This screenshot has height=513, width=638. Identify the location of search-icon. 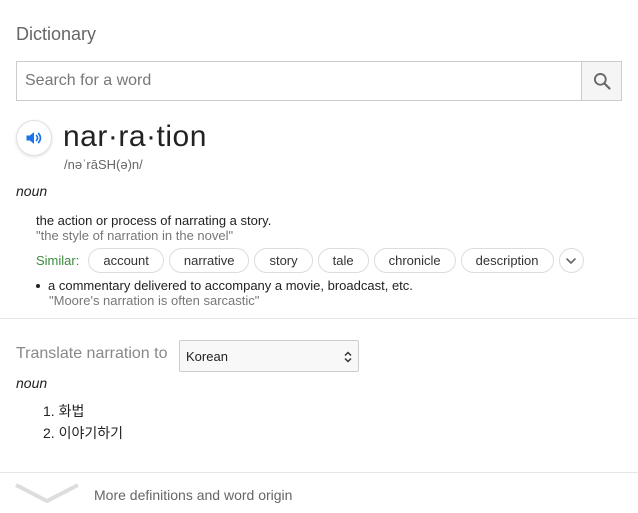
(602, 81).